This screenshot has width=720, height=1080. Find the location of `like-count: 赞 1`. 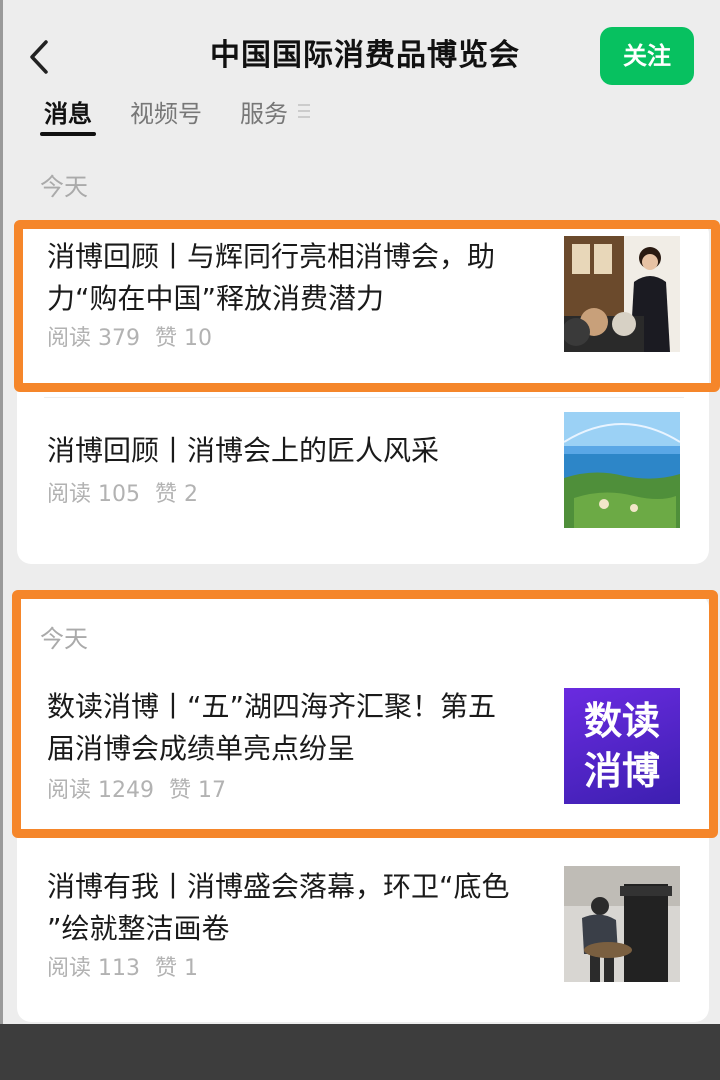

like-count: 赞 1 is located at coordinates (176, 968).